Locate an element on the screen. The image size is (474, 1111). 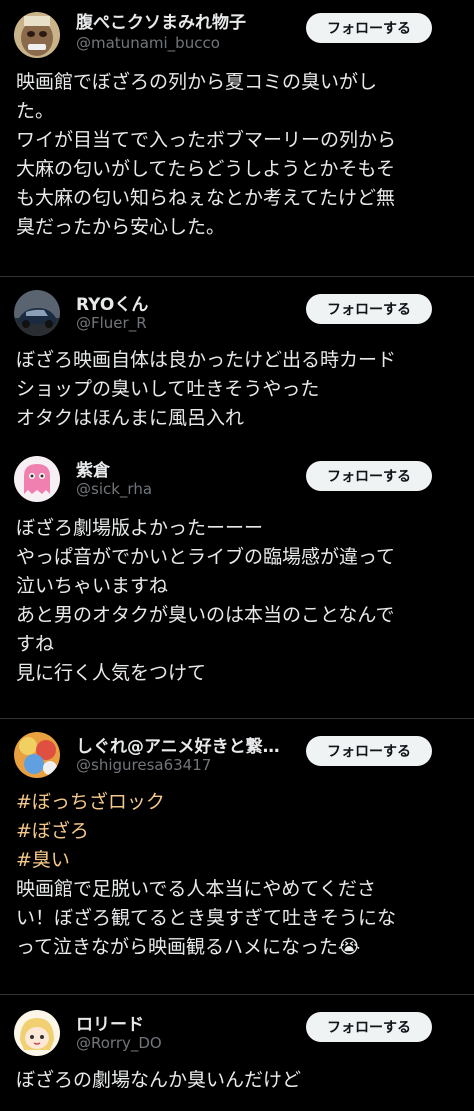
colorful-avatar-icon is located at coordinates (37, 755).